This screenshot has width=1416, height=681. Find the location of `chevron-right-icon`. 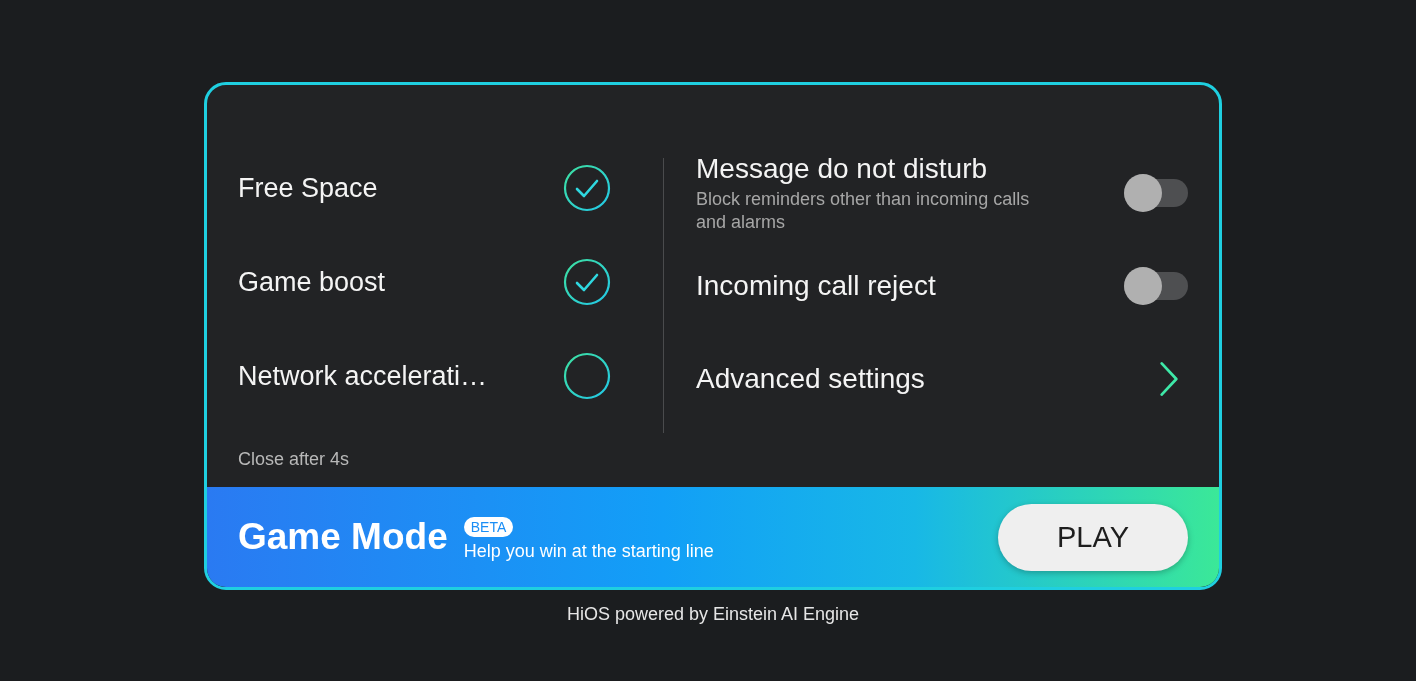

chevron-right-icon is located at coordinates (1169, 378).